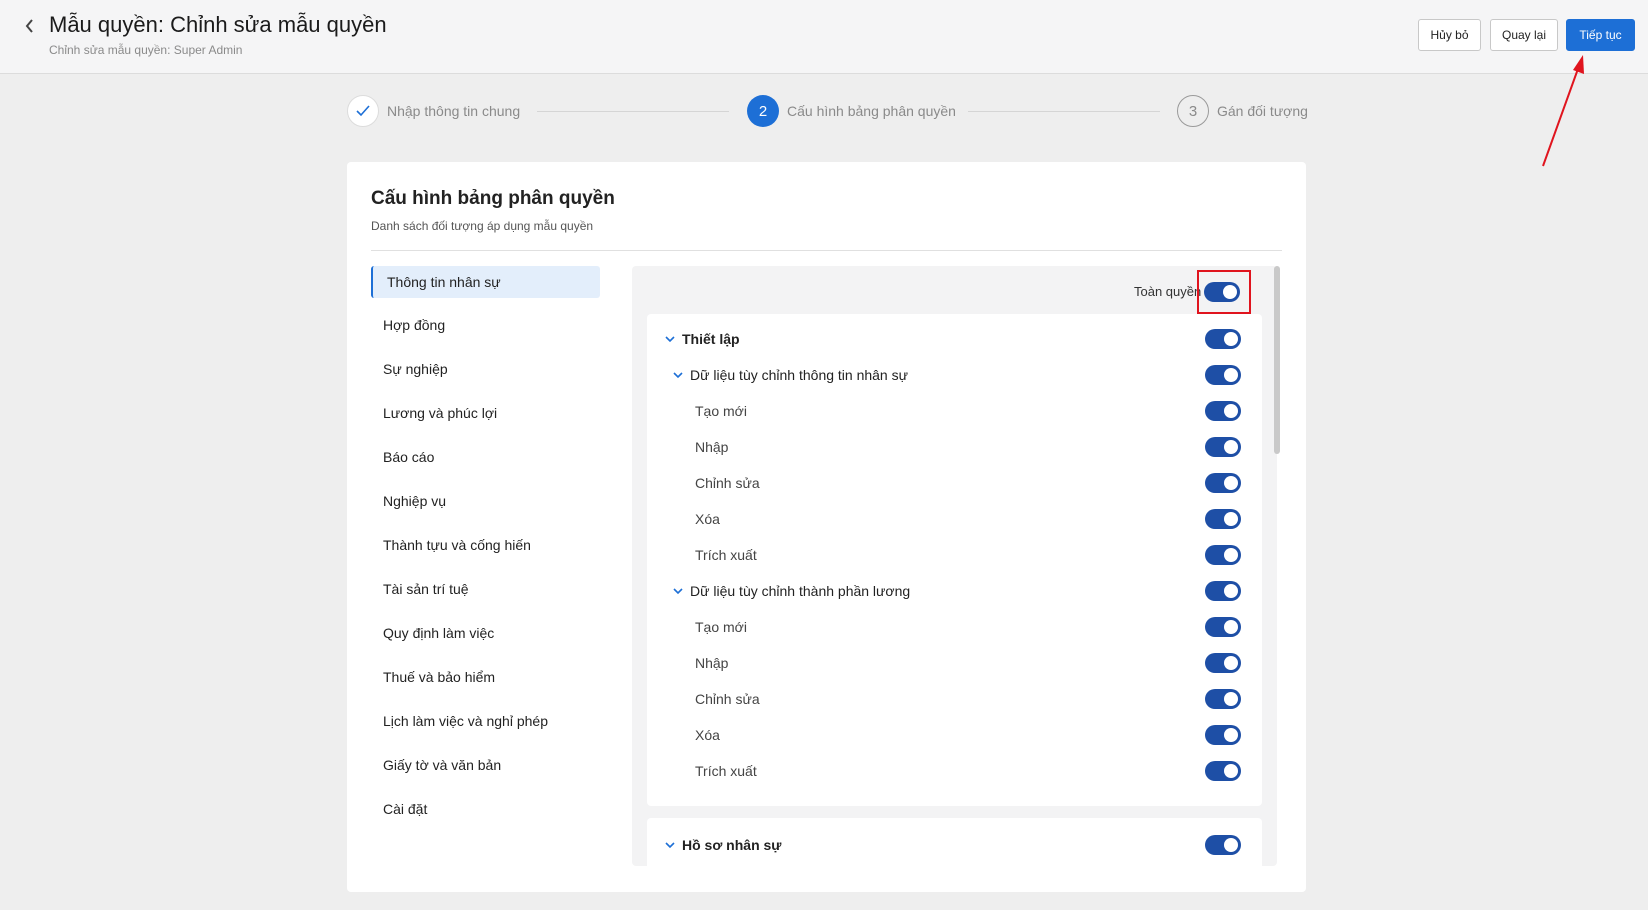  What do you see at coordinates (485, 589) in the screenshot?
I see `category-item-tai-san-tri-tue: Tài sản trí tuệ` at bounding box center [485, 589].